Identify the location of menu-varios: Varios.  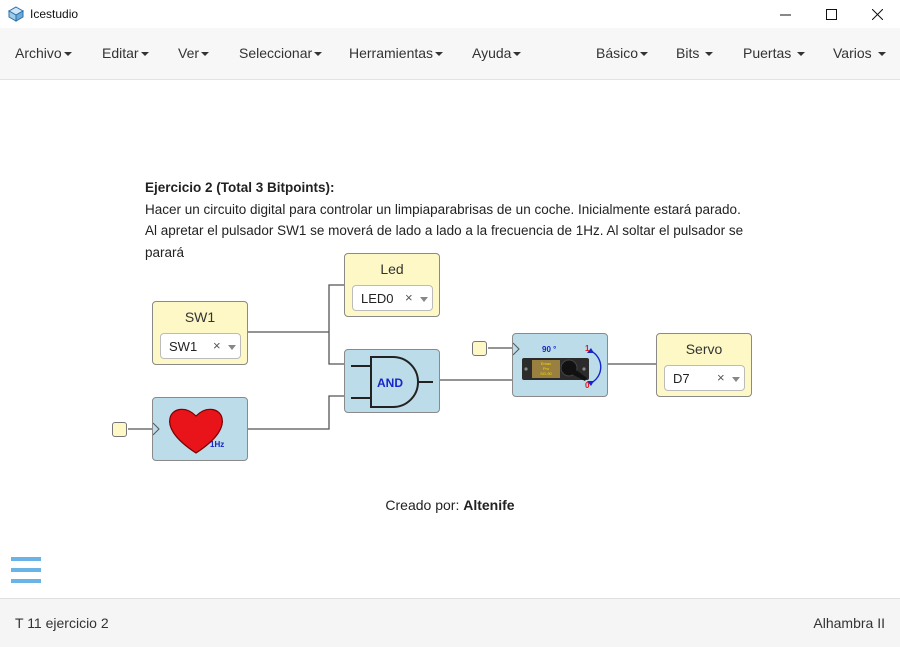
(859, 53).